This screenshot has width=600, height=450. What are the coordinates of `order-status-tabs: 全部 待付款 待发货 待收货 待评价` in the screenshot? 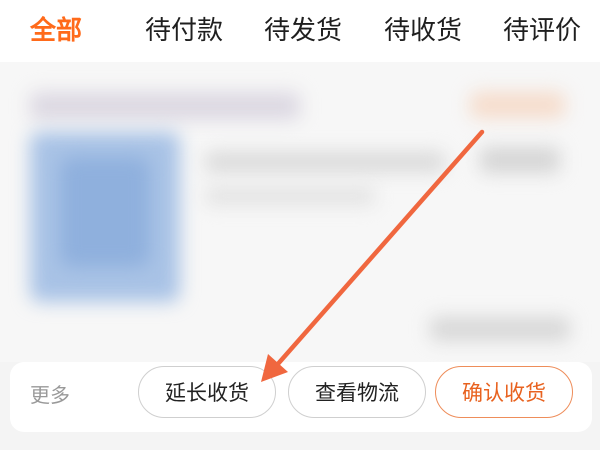 It's located at (300, 31).